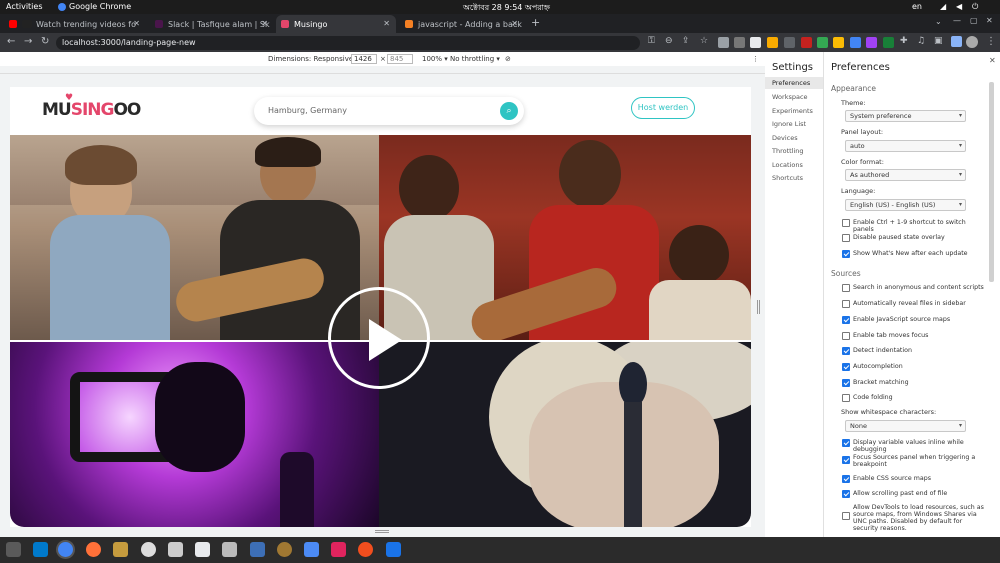 The height and width of the screenshot is (563, 1000). I want to click on checkbox-tab-focus, so click(846, 336).